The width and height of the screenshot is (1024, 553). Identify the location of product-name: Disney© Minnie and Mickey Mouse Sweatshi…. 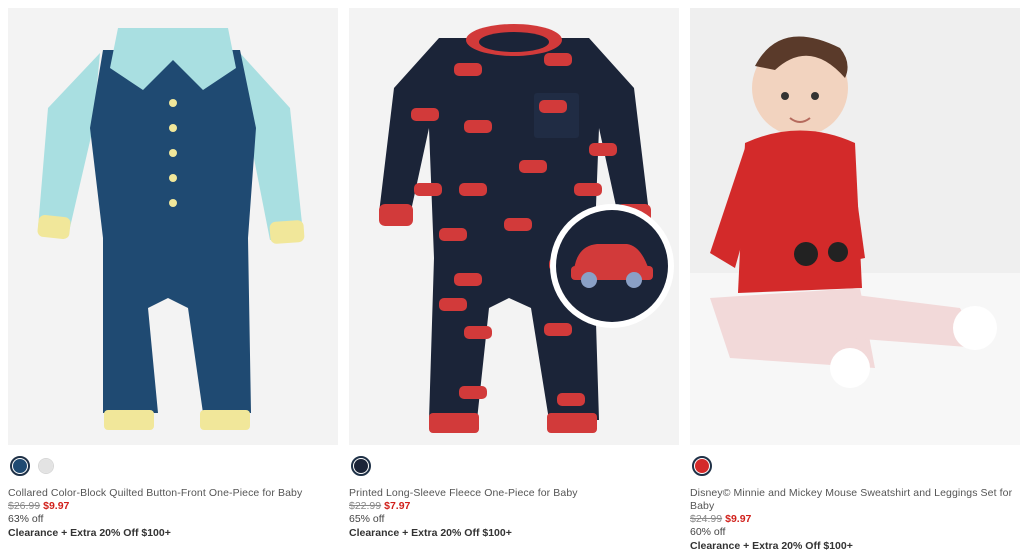
(855, 500).